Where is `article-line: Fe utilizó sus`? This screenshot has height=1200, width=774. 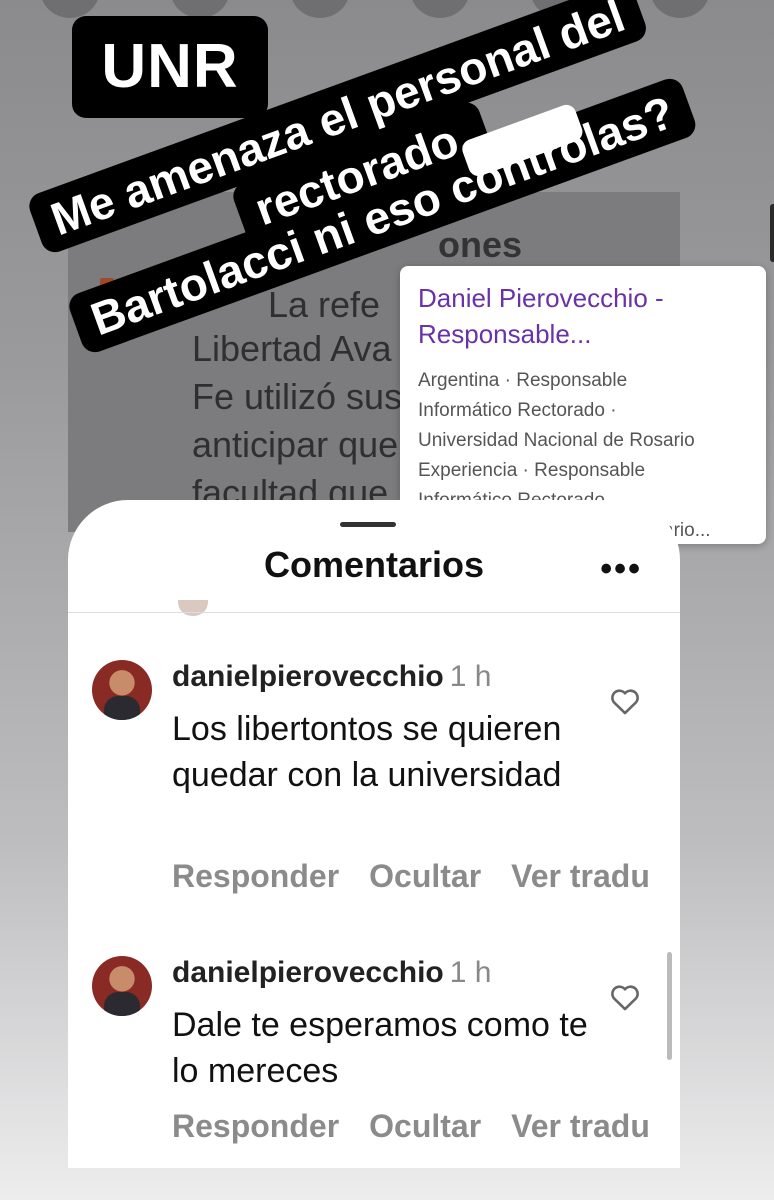 article-line: Fe utilizó sus is located at coordinates (297, 396).